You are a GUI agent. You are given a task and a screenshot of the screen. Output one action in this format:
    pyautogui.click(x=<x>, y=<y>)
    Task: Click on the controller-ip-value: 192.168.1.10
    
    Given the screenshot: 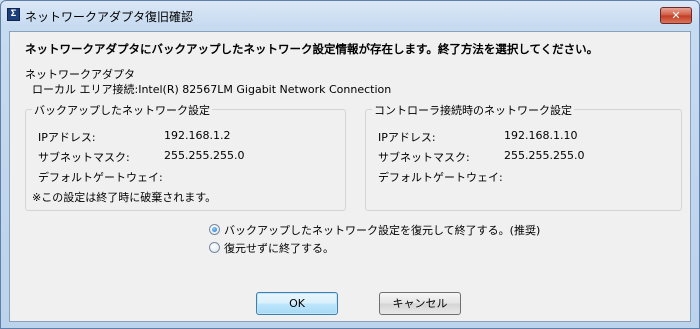 What is the action you would take?
    pyautogui.click(x=541, y=135)
    